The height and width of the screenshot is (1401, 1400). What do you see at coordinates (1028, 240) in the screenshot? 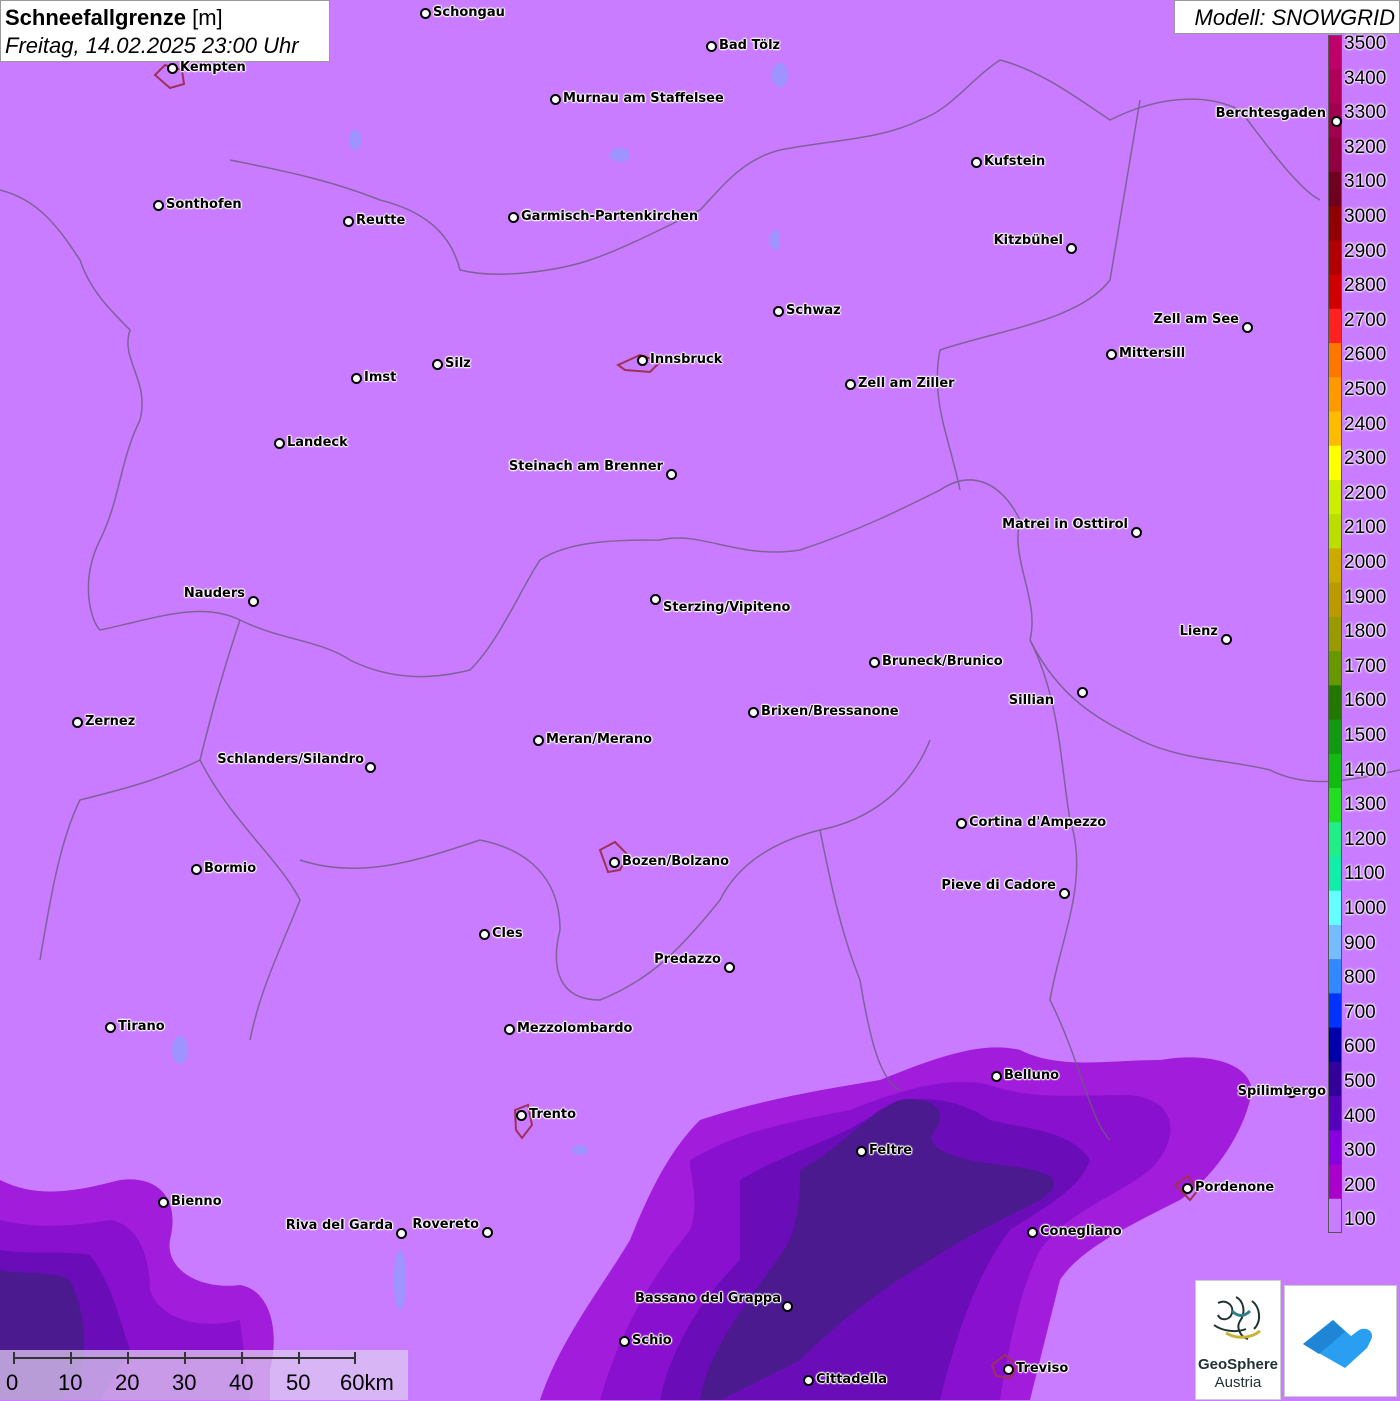
I see `city-label: Kitzbühel` at bounding box center [1028, 240].